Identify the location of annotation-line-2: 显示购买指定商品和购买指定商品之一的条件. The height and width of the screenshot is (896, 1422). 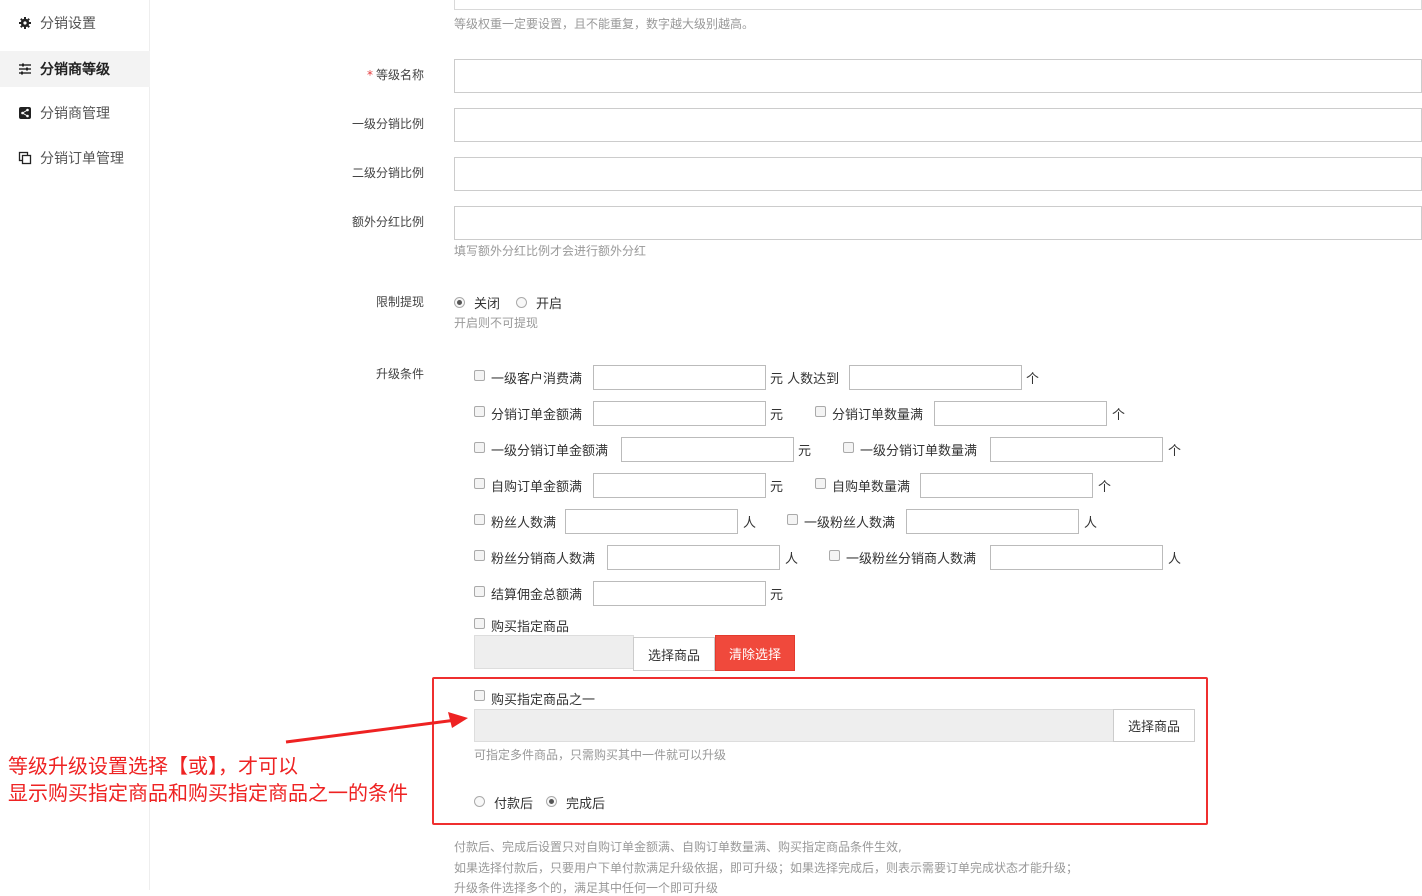
(208, 793).